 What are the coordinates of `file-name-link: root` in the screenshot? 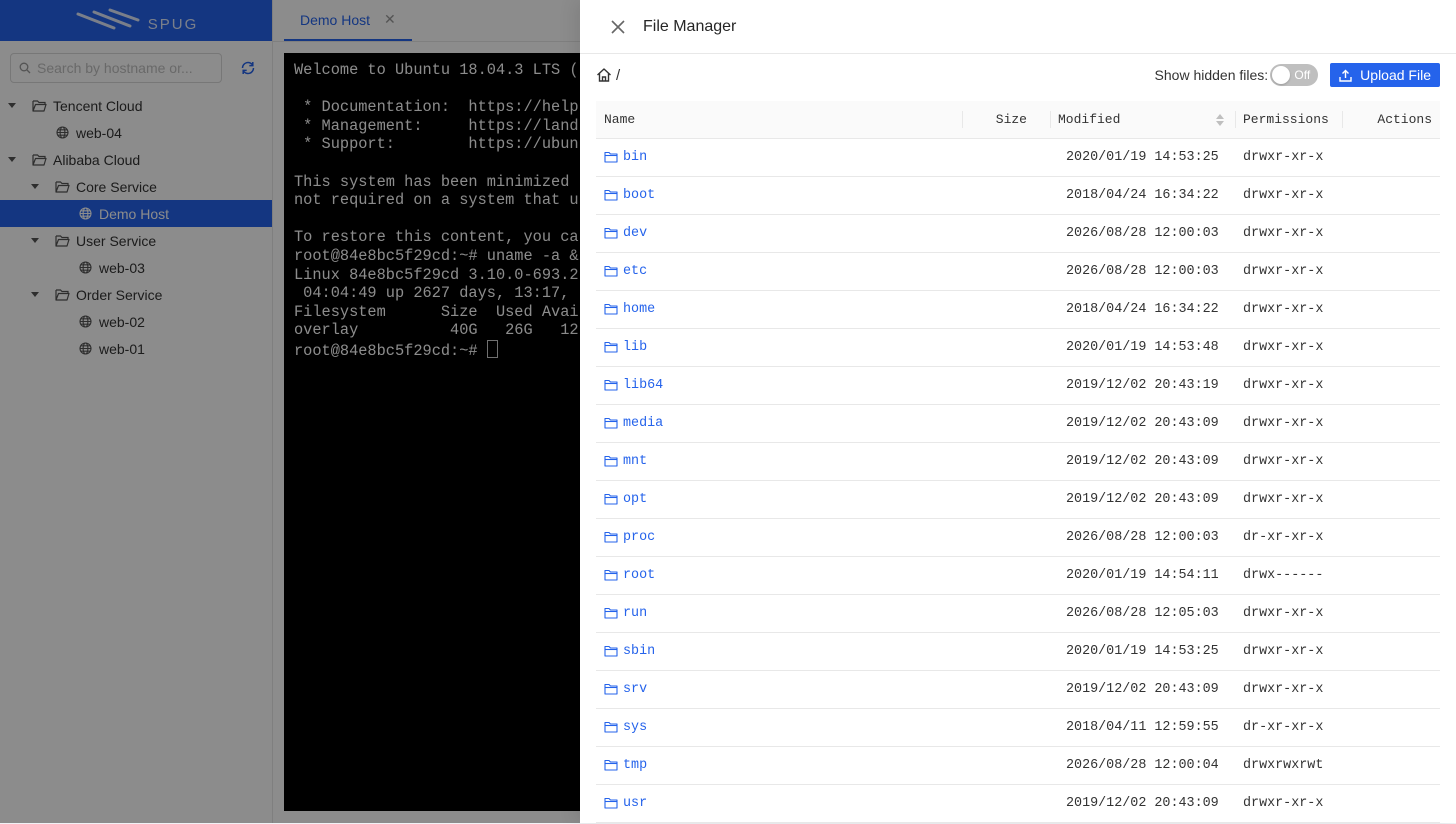 It's located at (779, 575).